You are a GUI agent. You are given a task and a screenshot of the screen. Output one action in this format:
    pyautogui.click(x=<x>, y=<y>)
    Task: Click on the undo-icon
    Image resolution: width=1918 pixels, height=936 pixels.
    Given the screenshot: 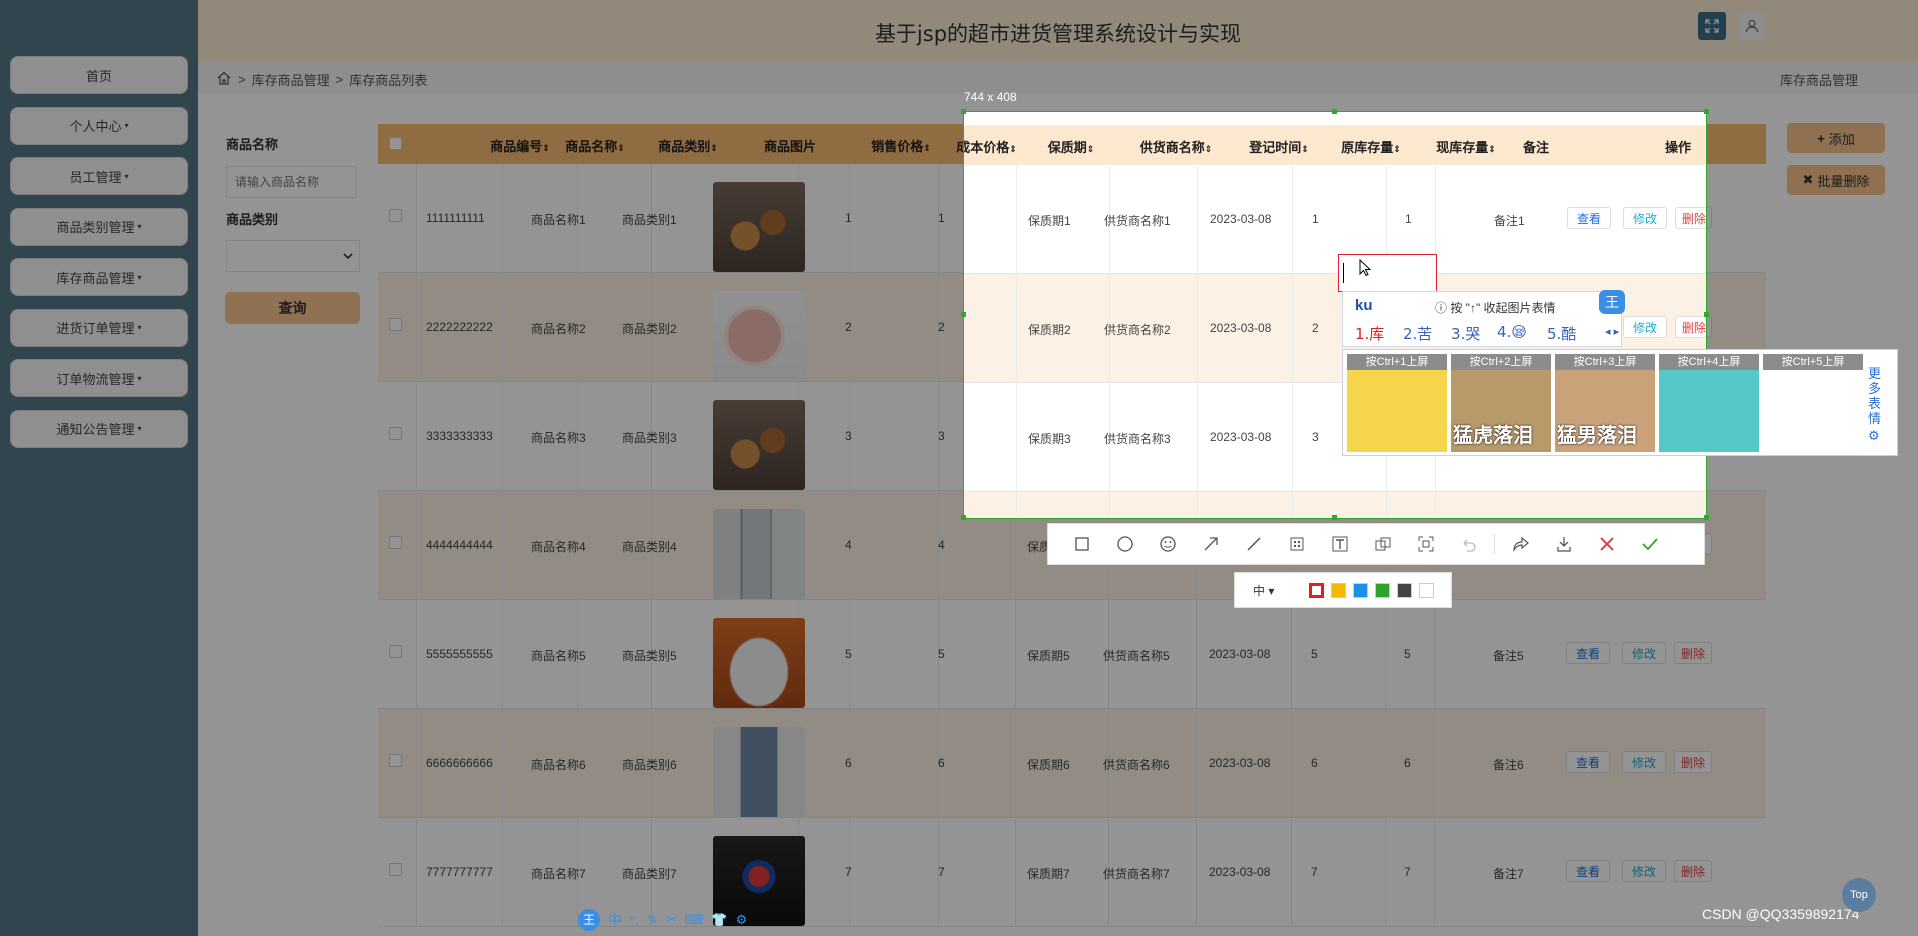 What is the action you would take?
    pyautogui.click(x=1468, y=544)
    